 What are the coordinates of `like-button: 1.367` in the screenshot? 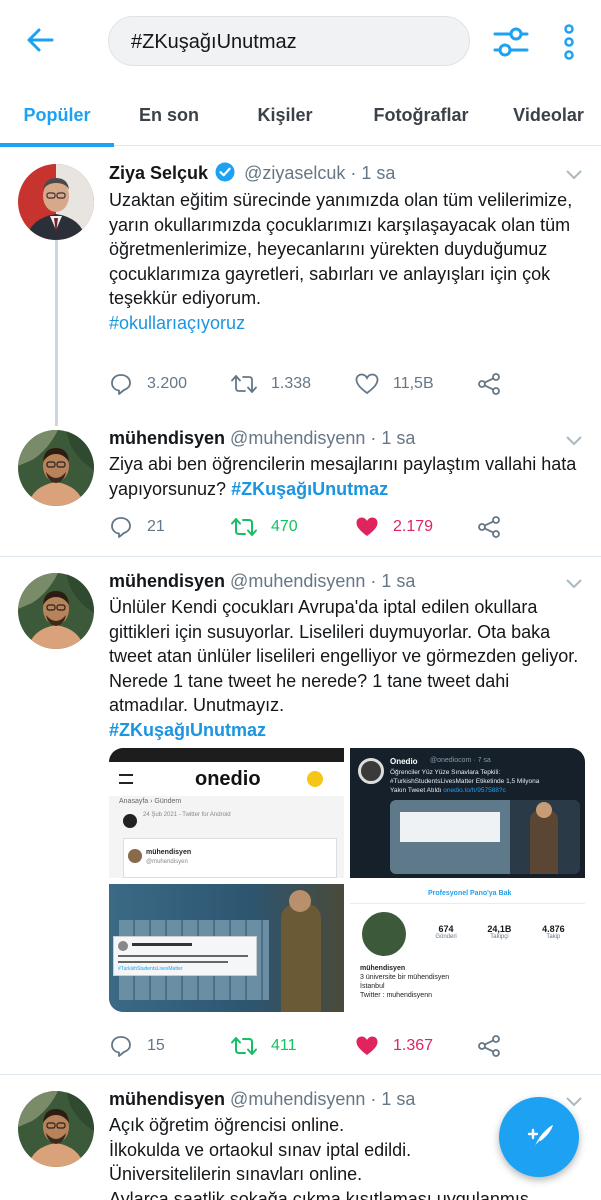 It's located at (394, 1046).